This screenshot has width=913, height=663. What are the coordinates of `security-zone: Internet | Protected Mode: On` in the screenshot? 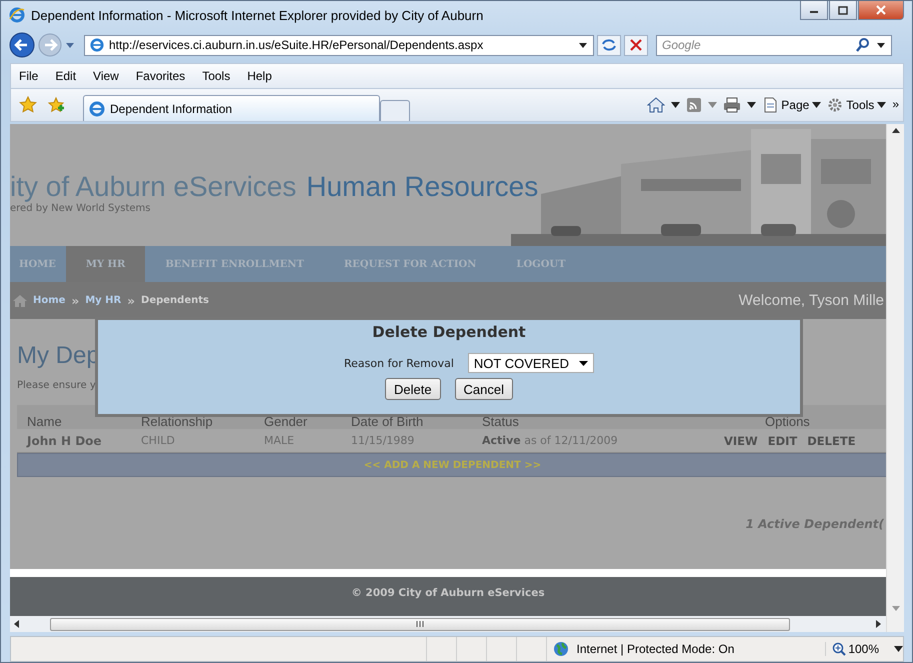 It's located at (701, 649).